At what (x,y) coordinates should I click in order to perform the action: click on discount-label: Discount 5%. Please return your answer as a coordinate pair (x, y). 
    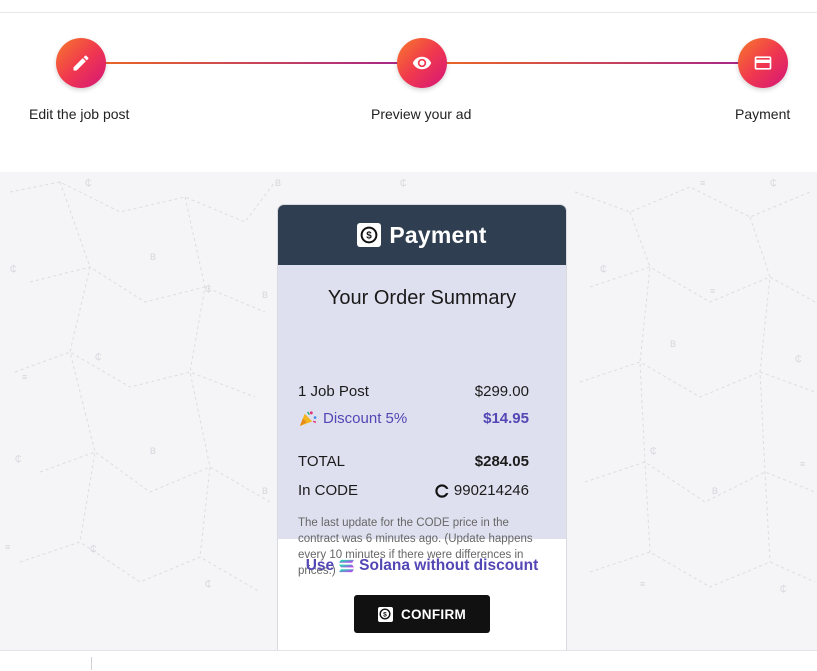
    Looking at the image, I should click on (365, 418).